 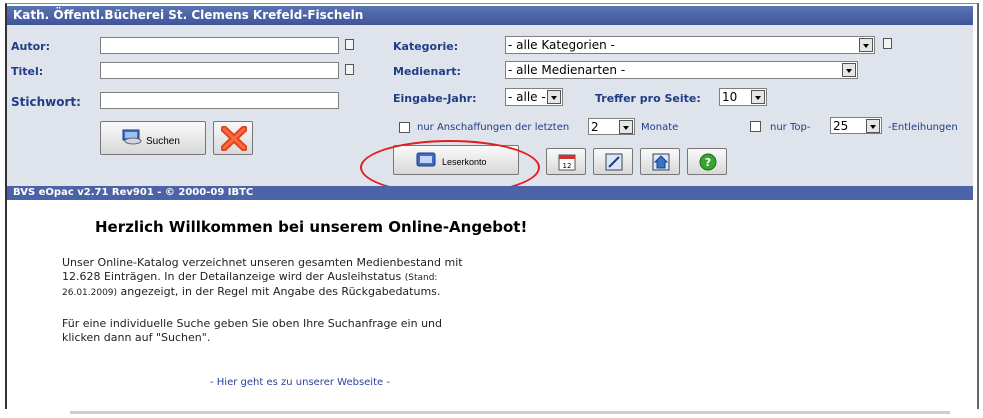 What do you see at coordinates (300, 382) in the screenshot?
I see `website-link: - Hier geht es zu unserer Webseite -` at bounding box center [300, 382].